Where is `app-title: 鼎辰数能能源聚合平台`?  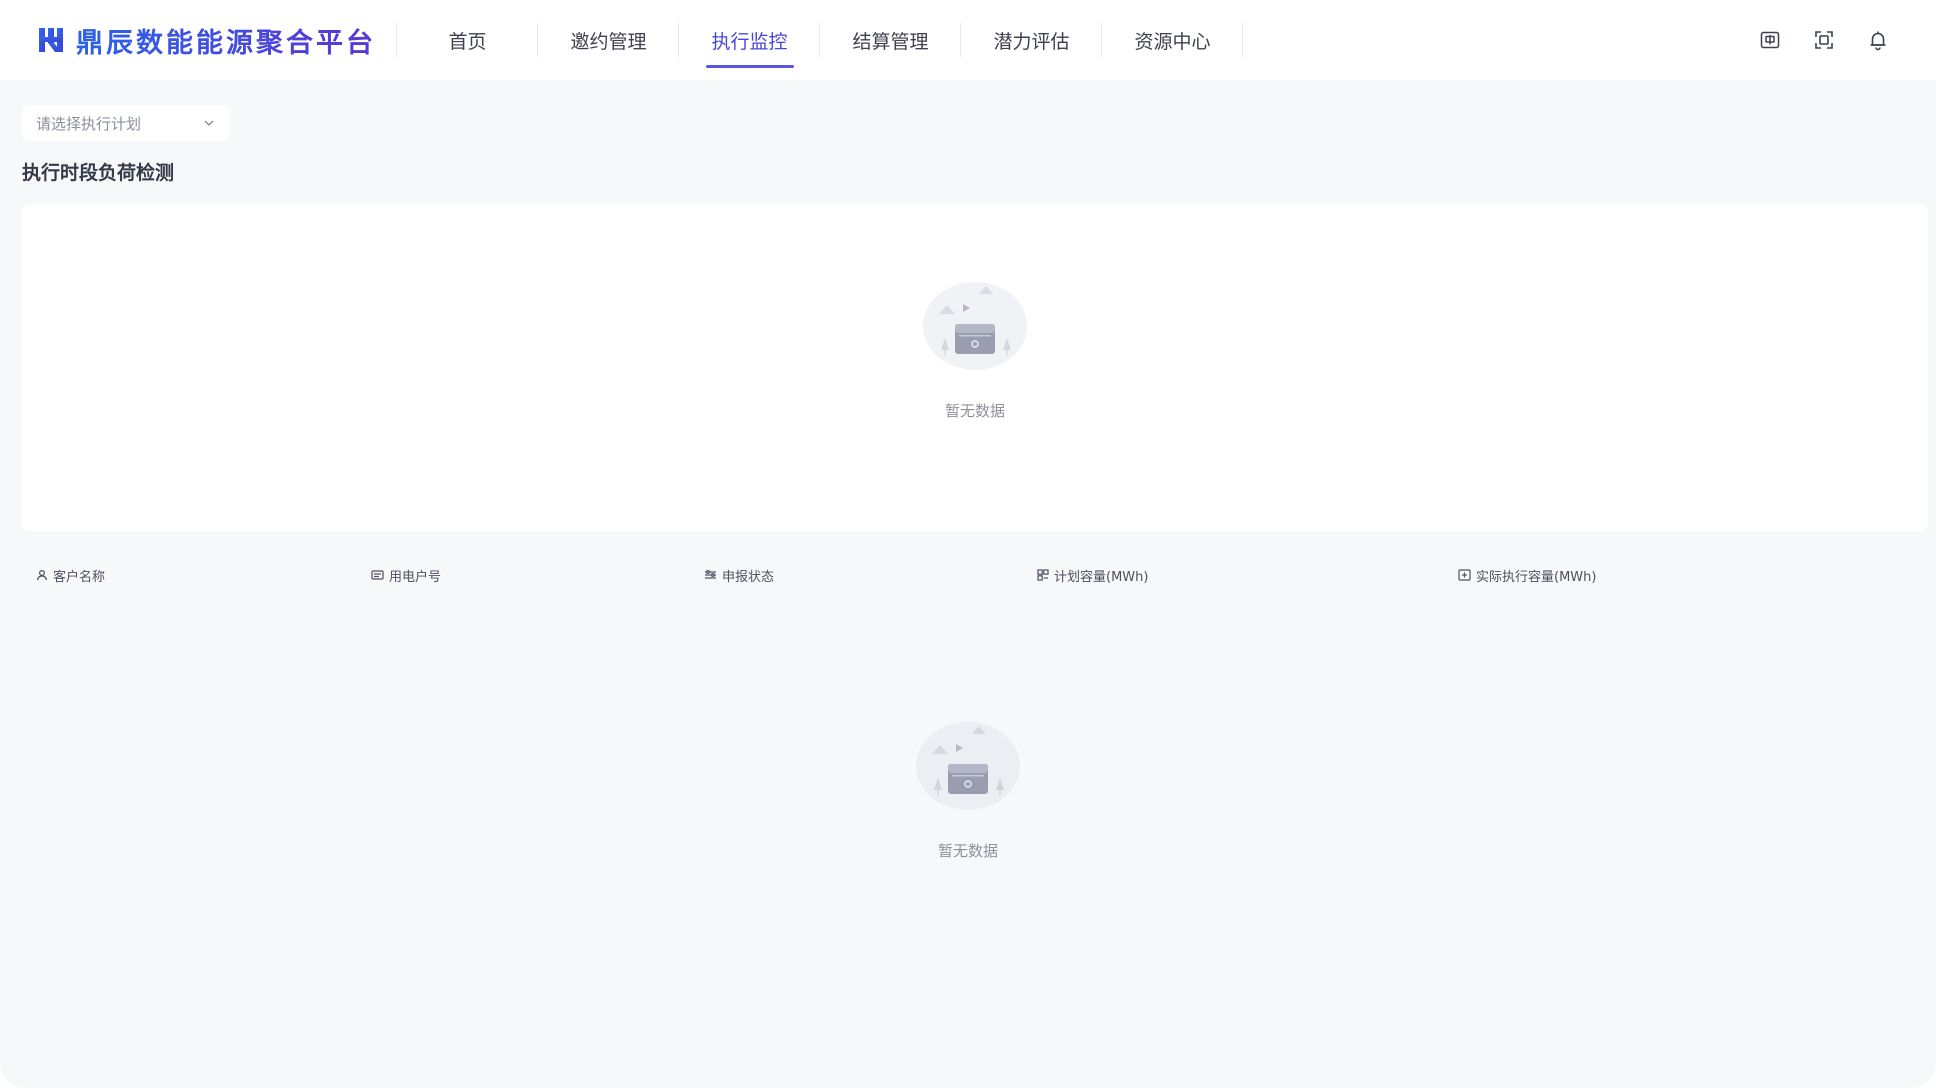
app-title: 鼎辰数能能源聚合平台 is located at coordinates (226, 40).